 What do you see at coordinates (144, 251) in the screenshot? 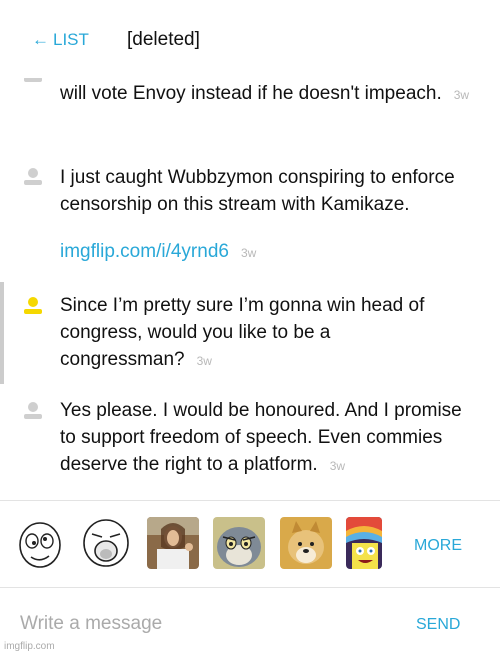
I see `message-link: imgflip.com/i/4yrnd6` at bounding box center [144, 251].